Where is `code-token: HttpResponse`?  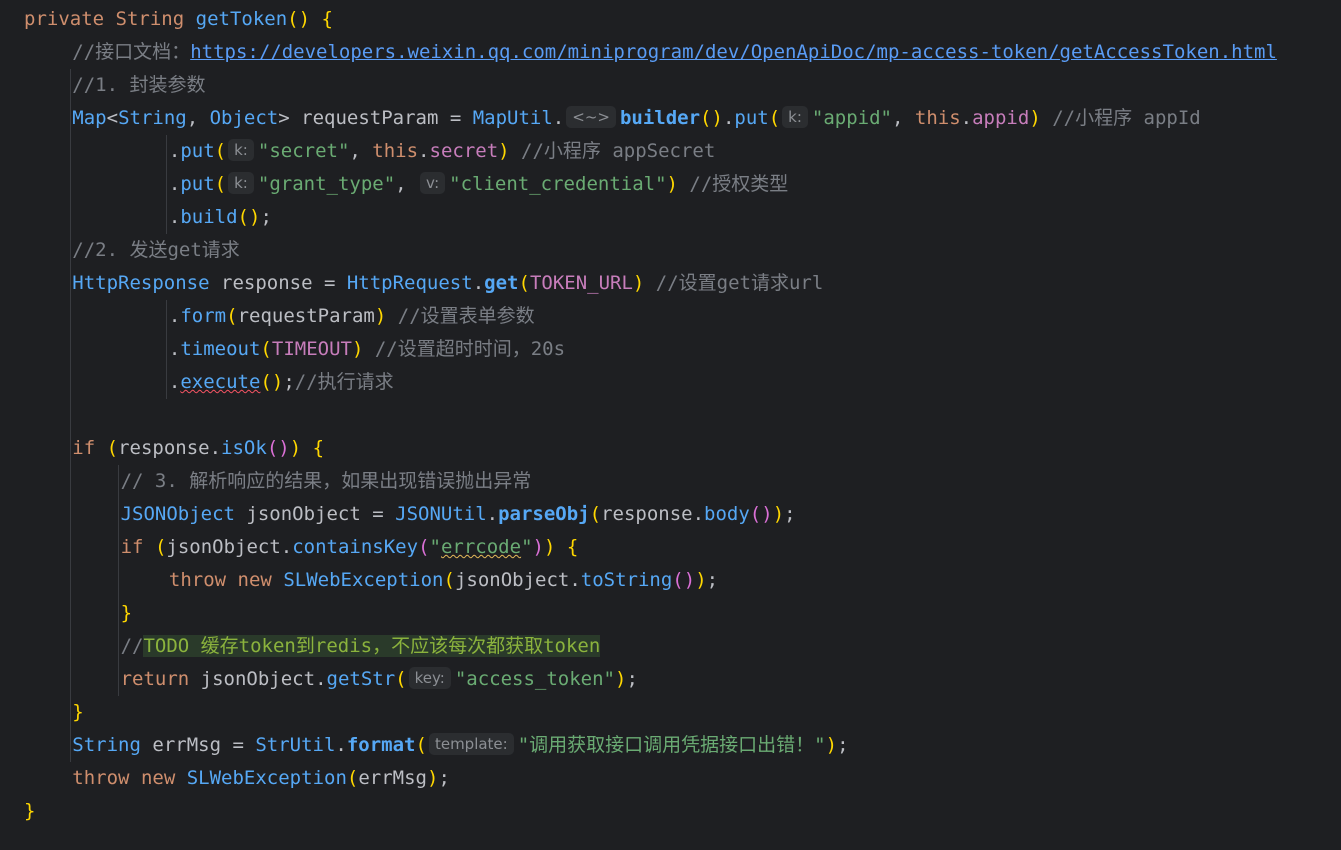
code-token: HttpResponse is located at coordinates (141, 283).